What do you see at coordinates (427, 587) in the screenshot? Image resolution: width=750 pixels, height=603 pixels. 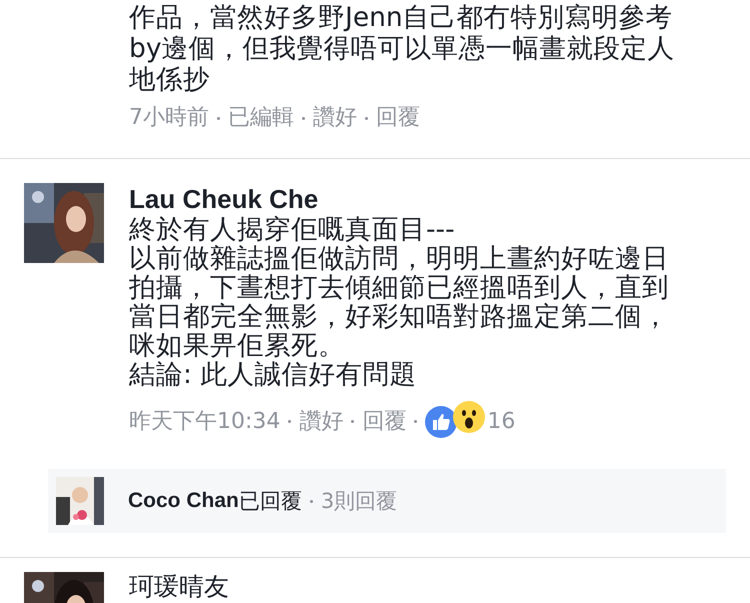 I see `author-name: 珂瑗晴友` at bounding box center [427, 587].